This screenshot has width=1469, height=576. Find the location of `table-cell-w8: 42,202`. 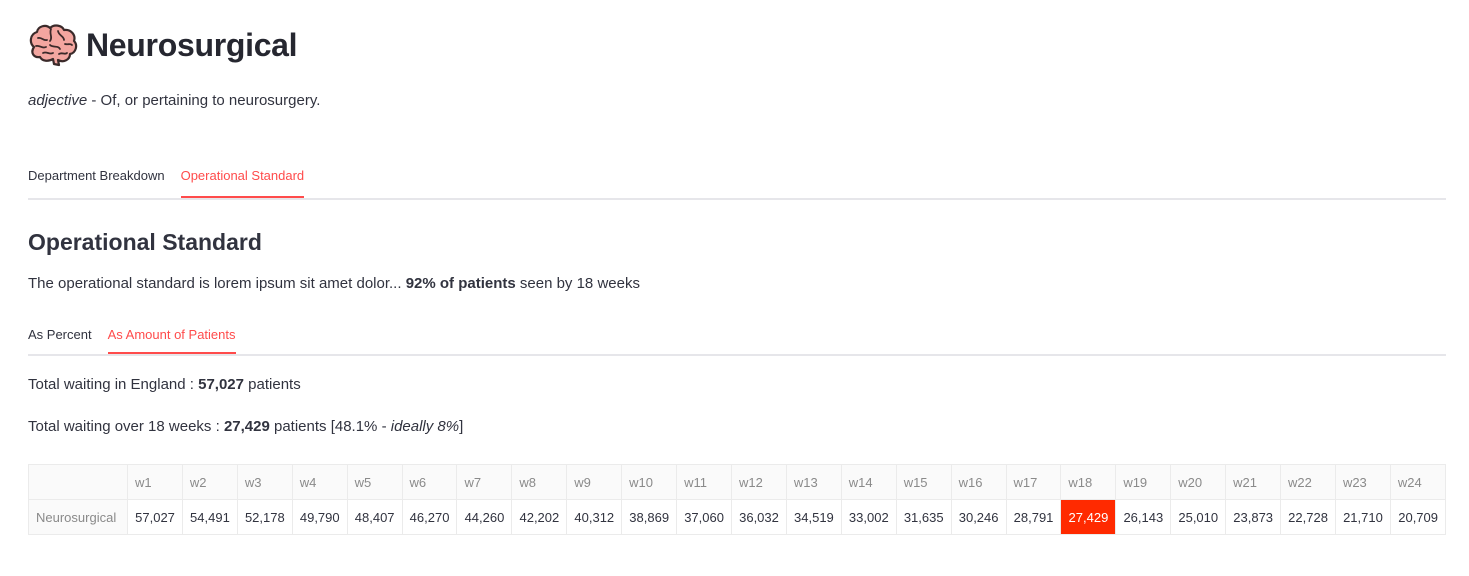

table-cell-w8: 42,202 is located at coordinates (539, 517).